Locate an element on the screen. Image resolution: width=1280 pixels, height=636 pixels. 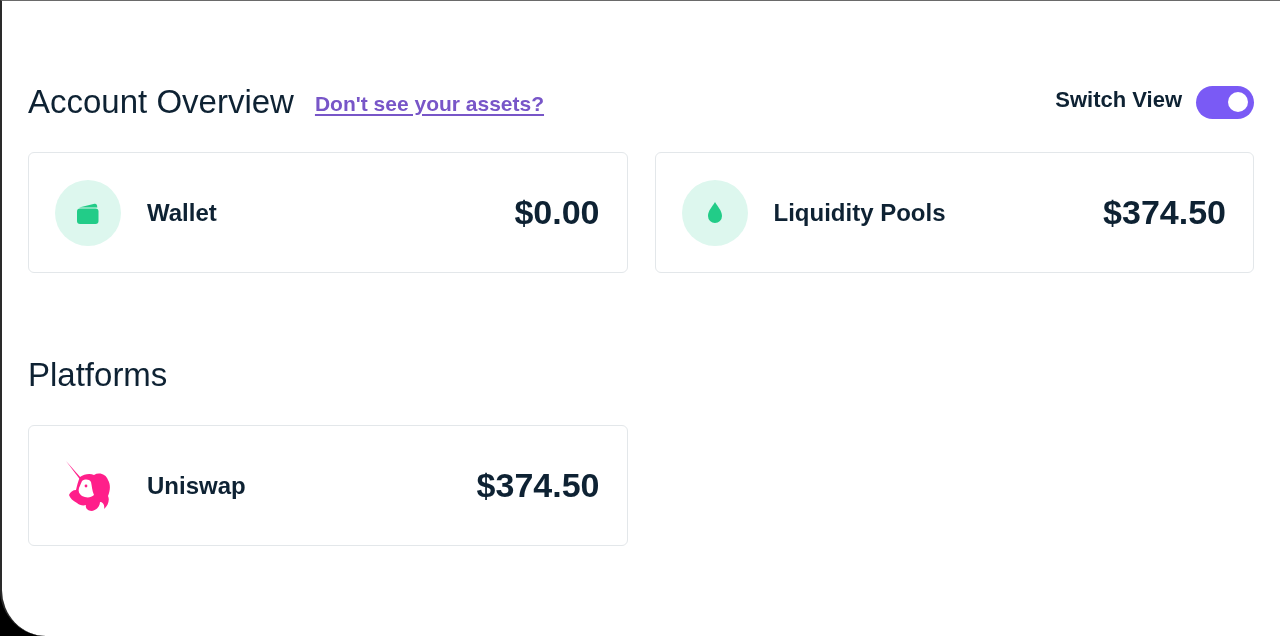
account-card: Uniswap $374.50 is located at coordinates (328, 485).